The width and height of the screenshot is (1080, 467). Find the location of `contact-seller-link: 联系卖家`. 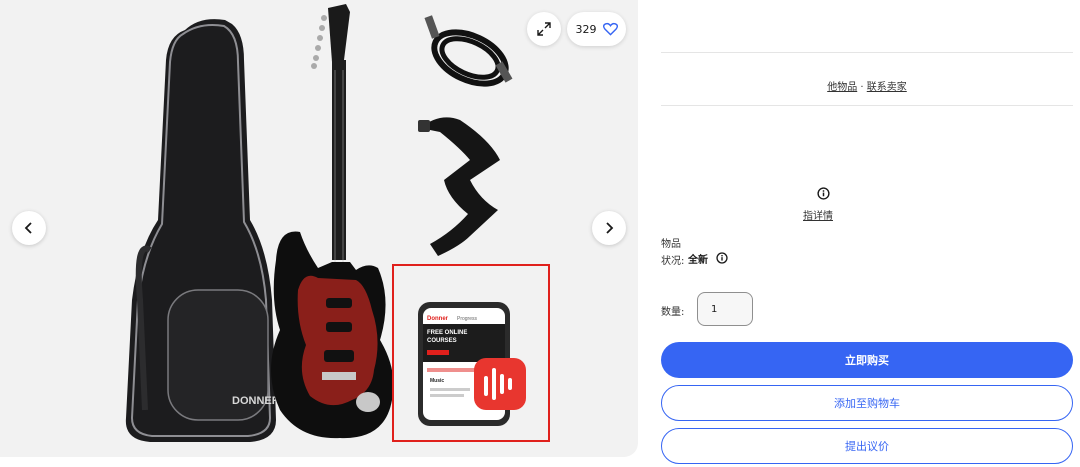

contact-seller-link: 联系卖家 is located at coordinates (887, 87).